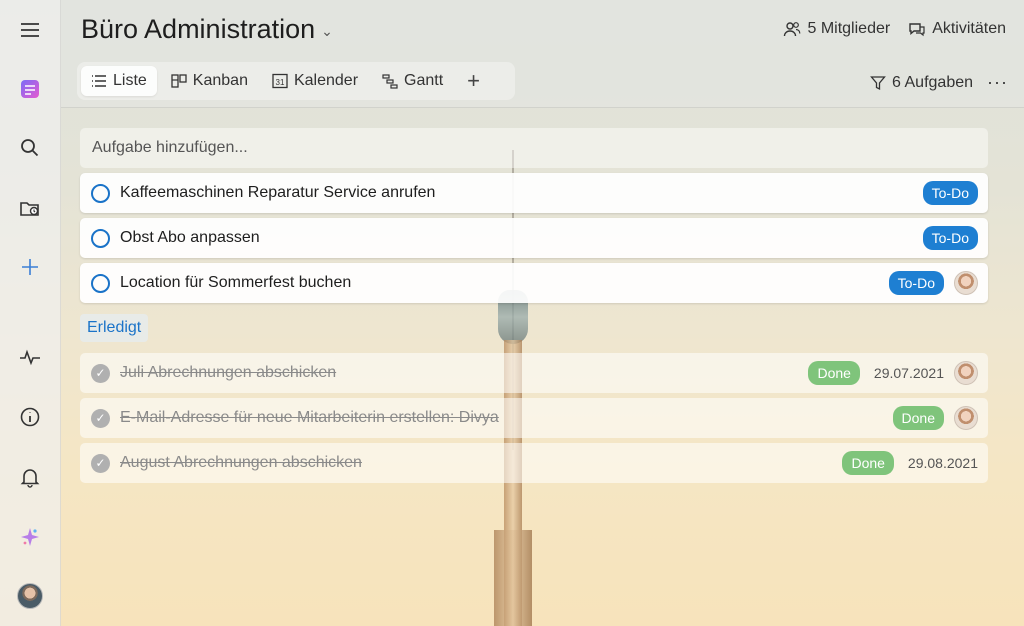 Image resolution: width=1024 pixels, height=626 pixels. I want to click on folder-clock-icon, so click(30, 208).